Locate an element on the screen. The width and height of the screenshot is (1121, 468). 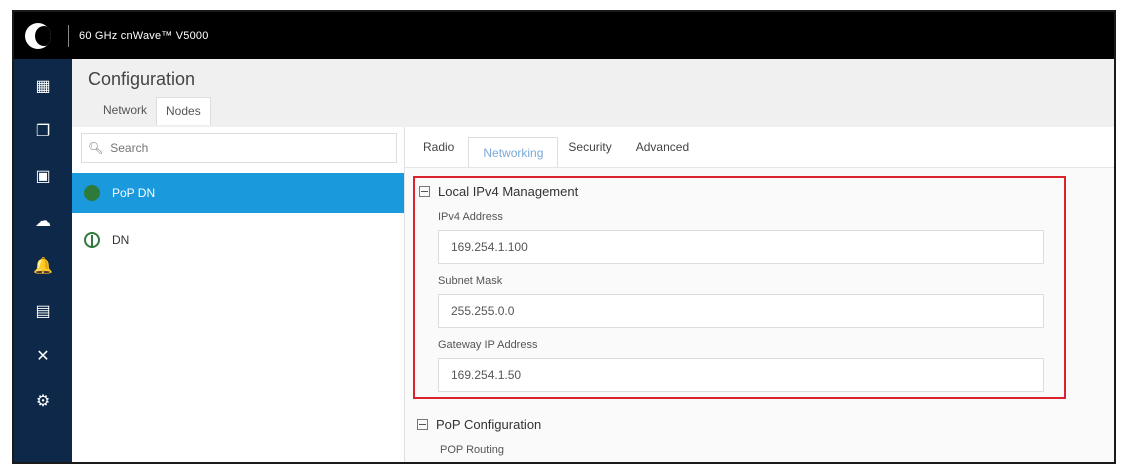
search-input is located at coordinates (245, 148).